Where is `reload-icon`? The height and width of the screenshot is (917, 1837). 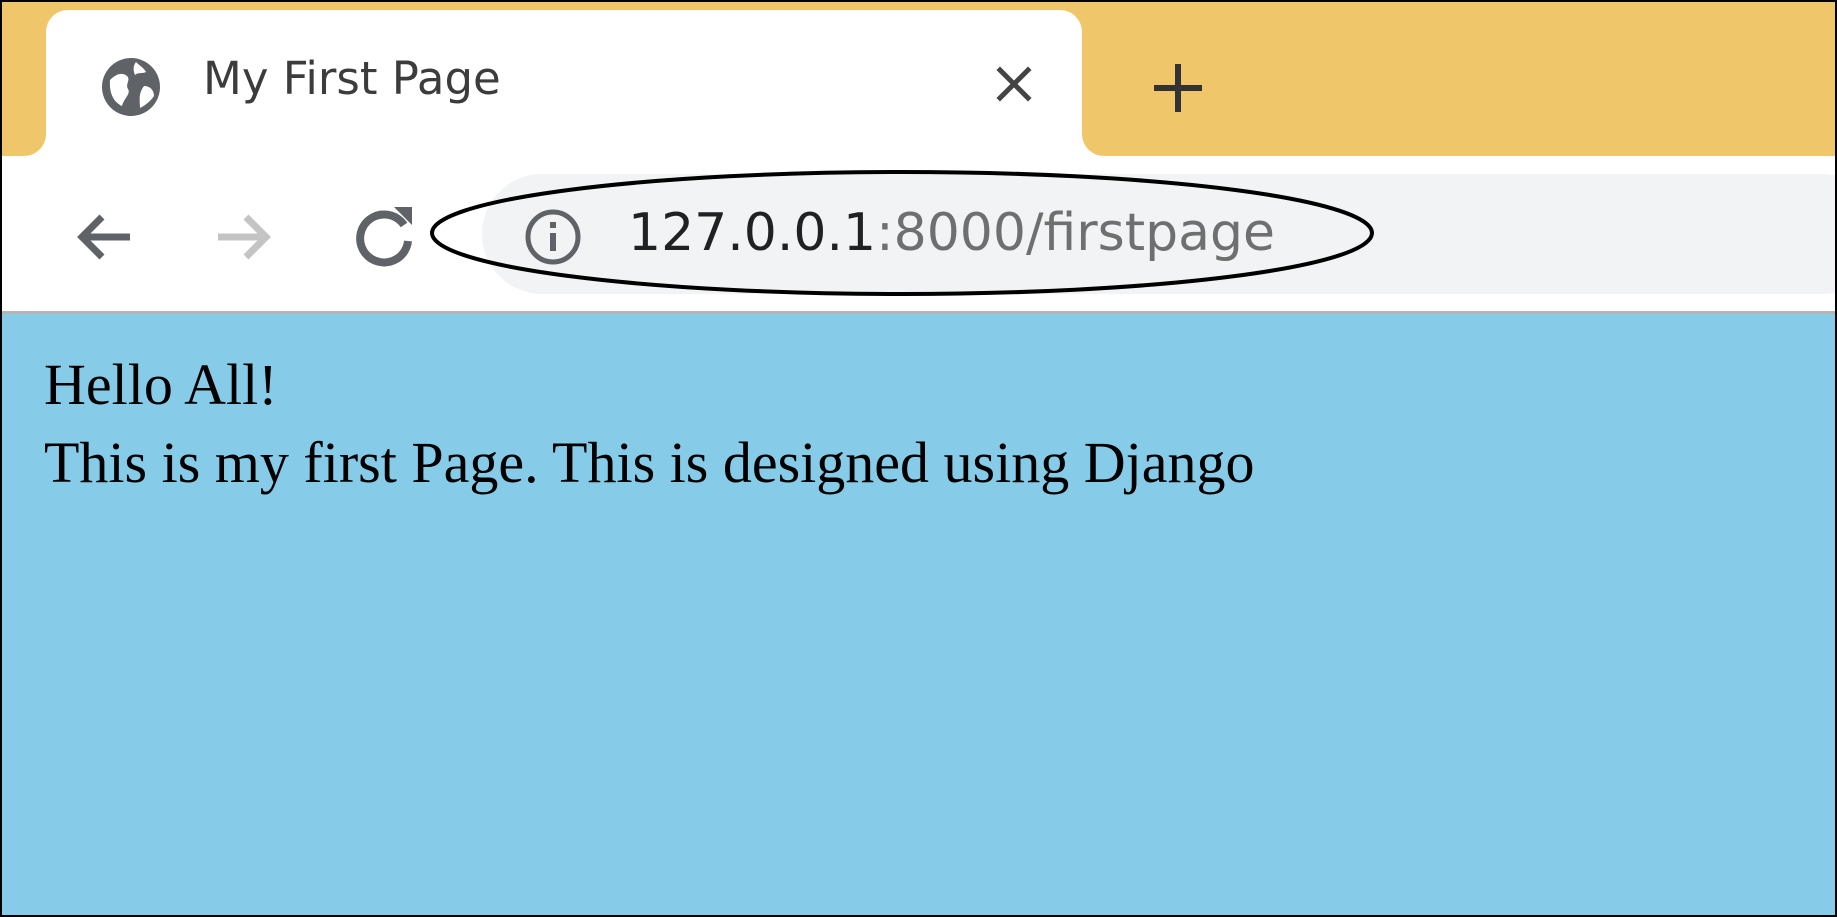
reload-icon is located at coordinates (384, 235).